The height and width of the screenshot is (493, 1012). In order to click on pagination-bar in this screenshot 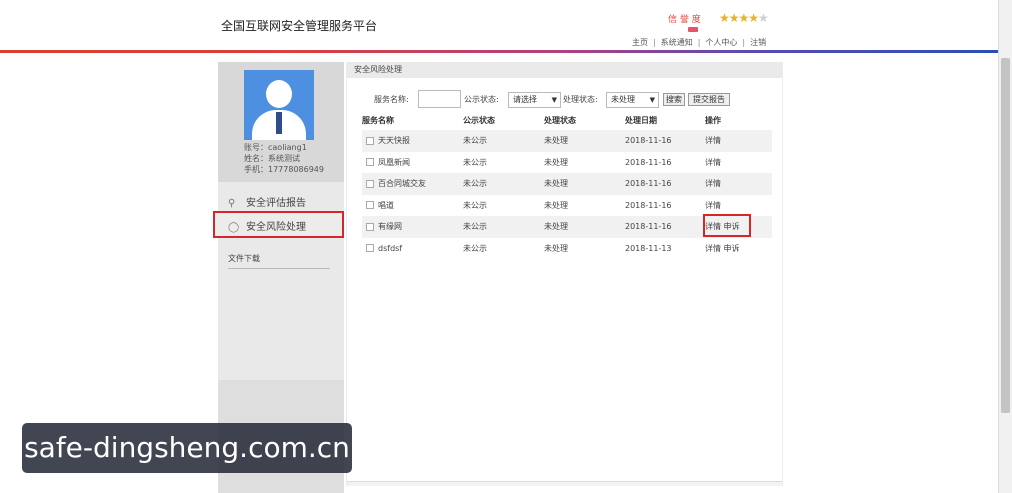, I will do `click(564, 483)`.